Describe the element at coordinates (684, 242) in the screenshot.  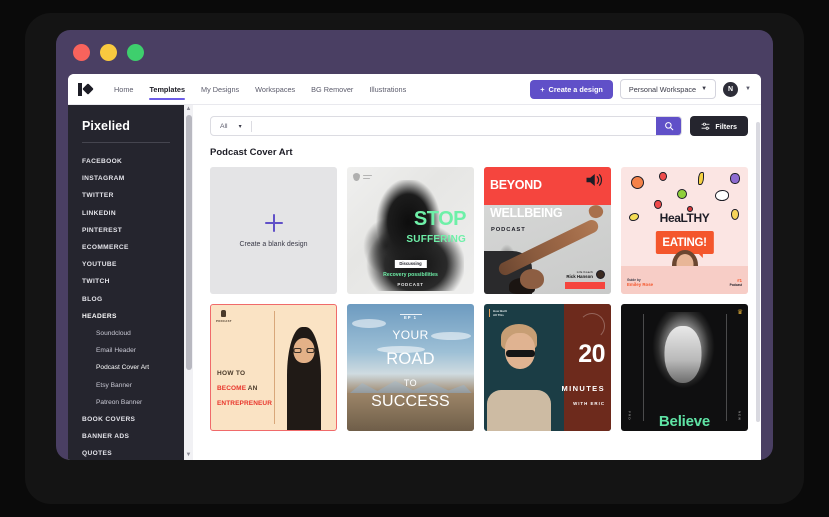
I see `card-title-line2: EATING!` at that location.